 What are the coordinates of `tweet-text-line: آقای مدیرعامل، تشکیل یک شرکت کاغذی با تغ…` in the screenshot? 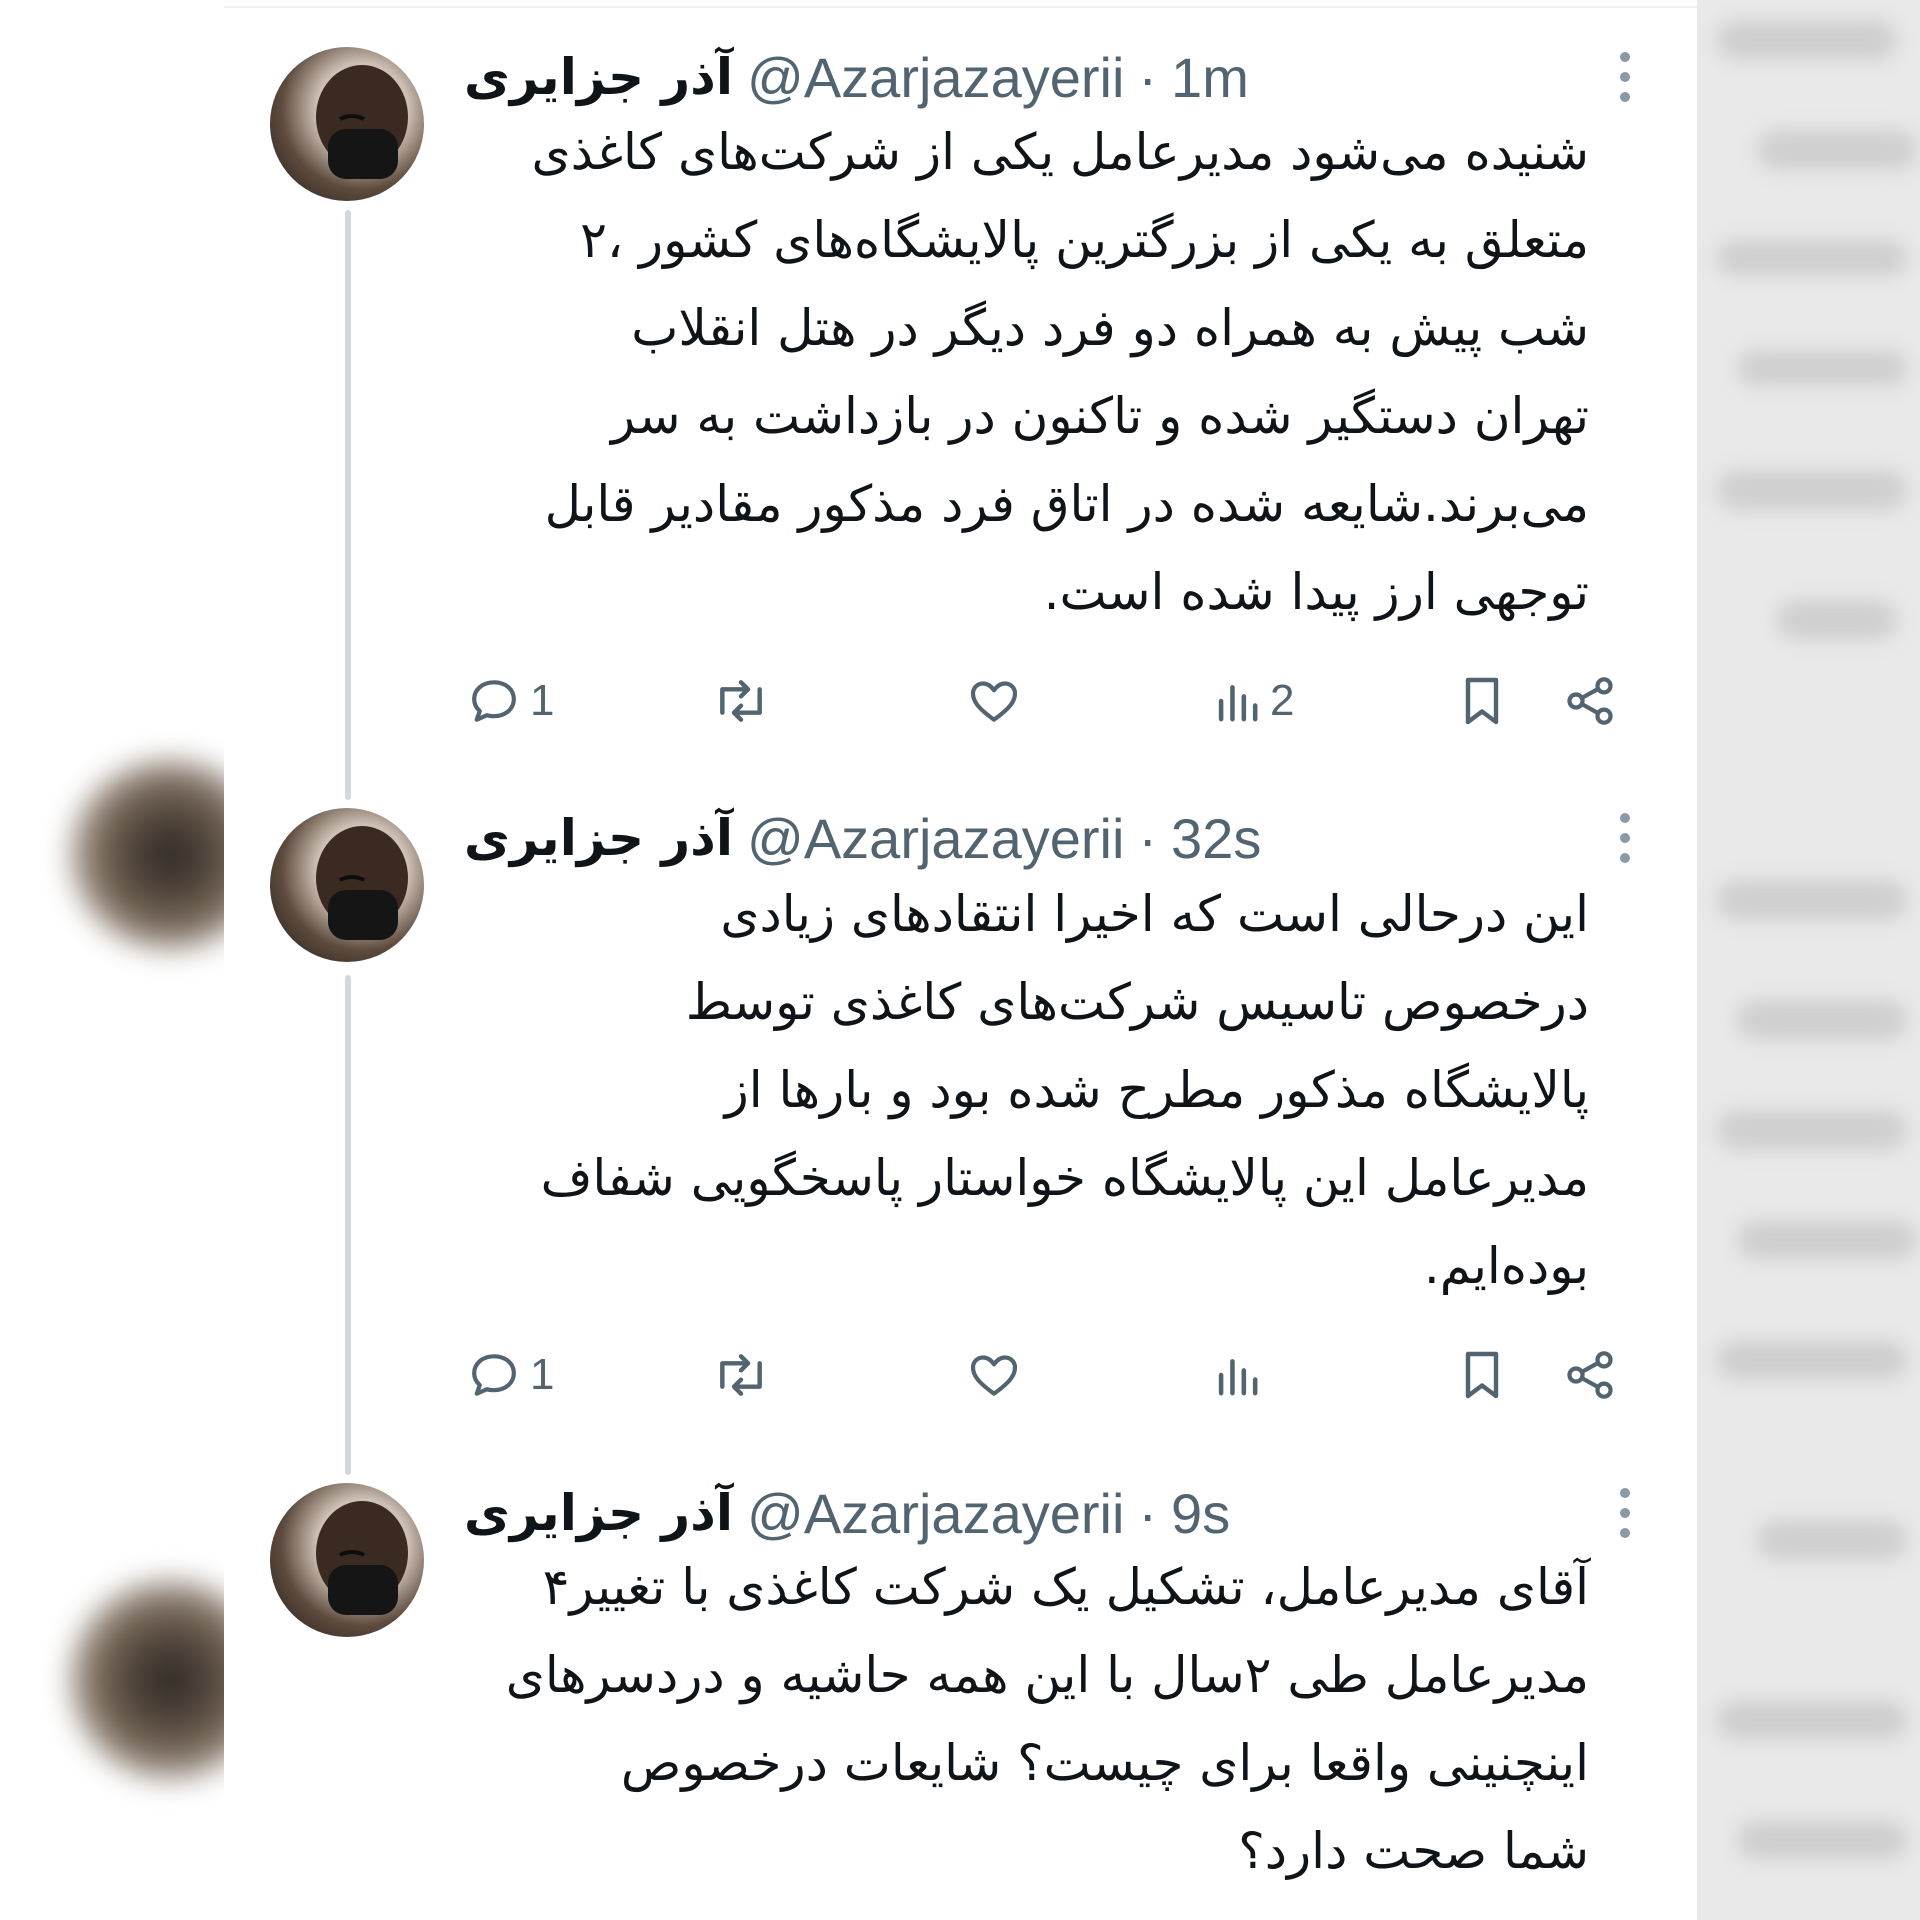 It's located at (1065, 1587).